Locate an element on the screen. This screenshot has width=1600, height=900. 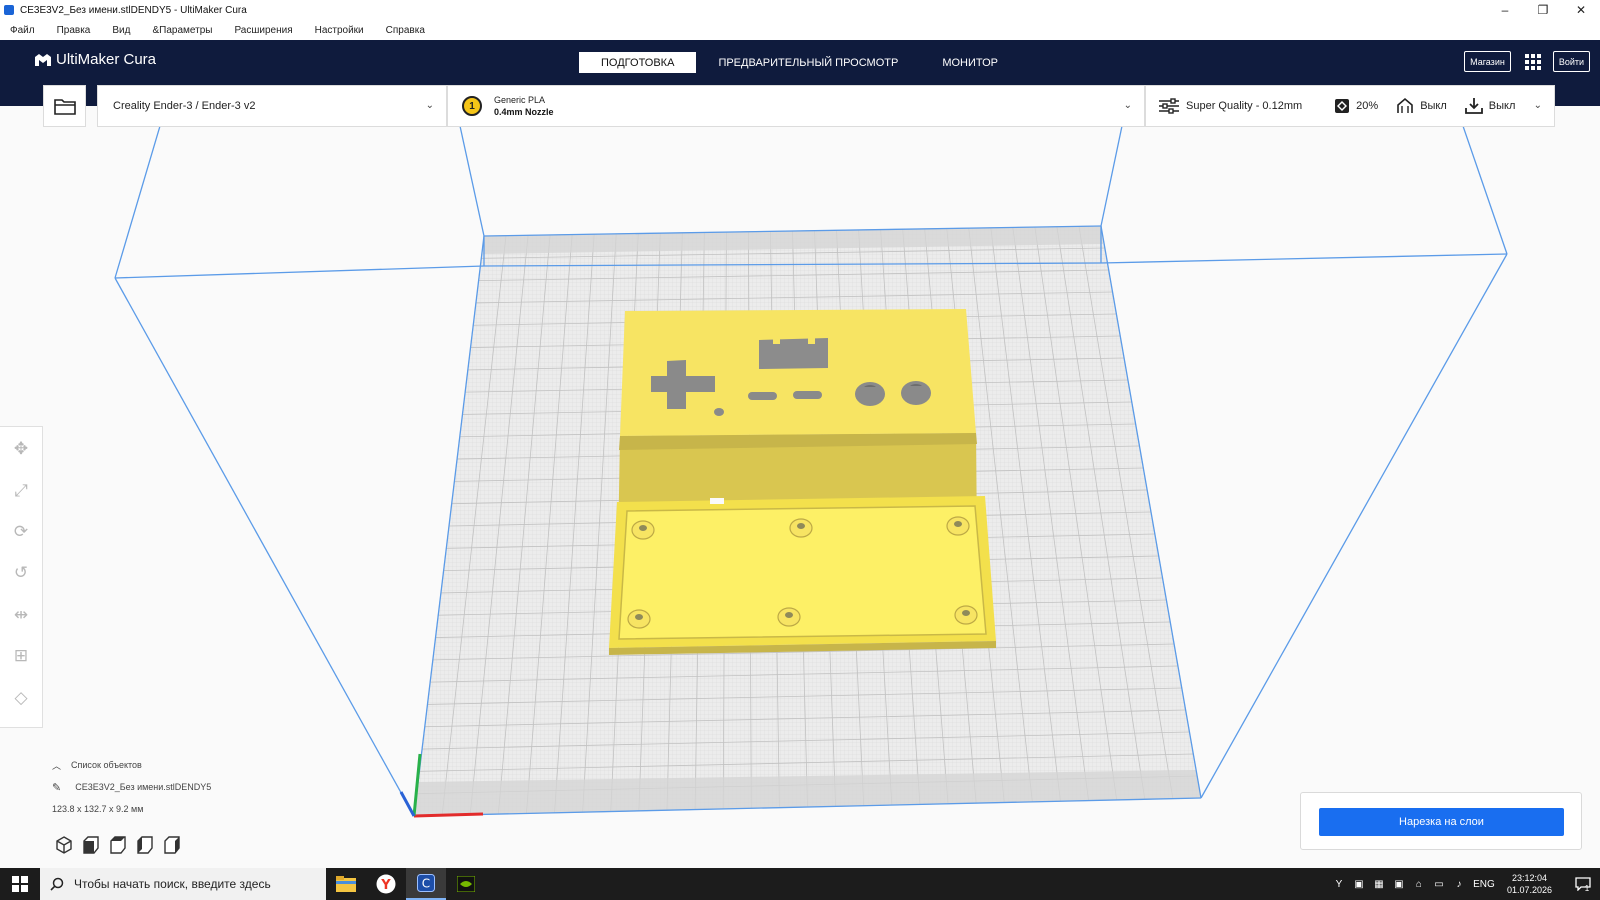
apps-grid-icon is located at coordinates (1532, 61).